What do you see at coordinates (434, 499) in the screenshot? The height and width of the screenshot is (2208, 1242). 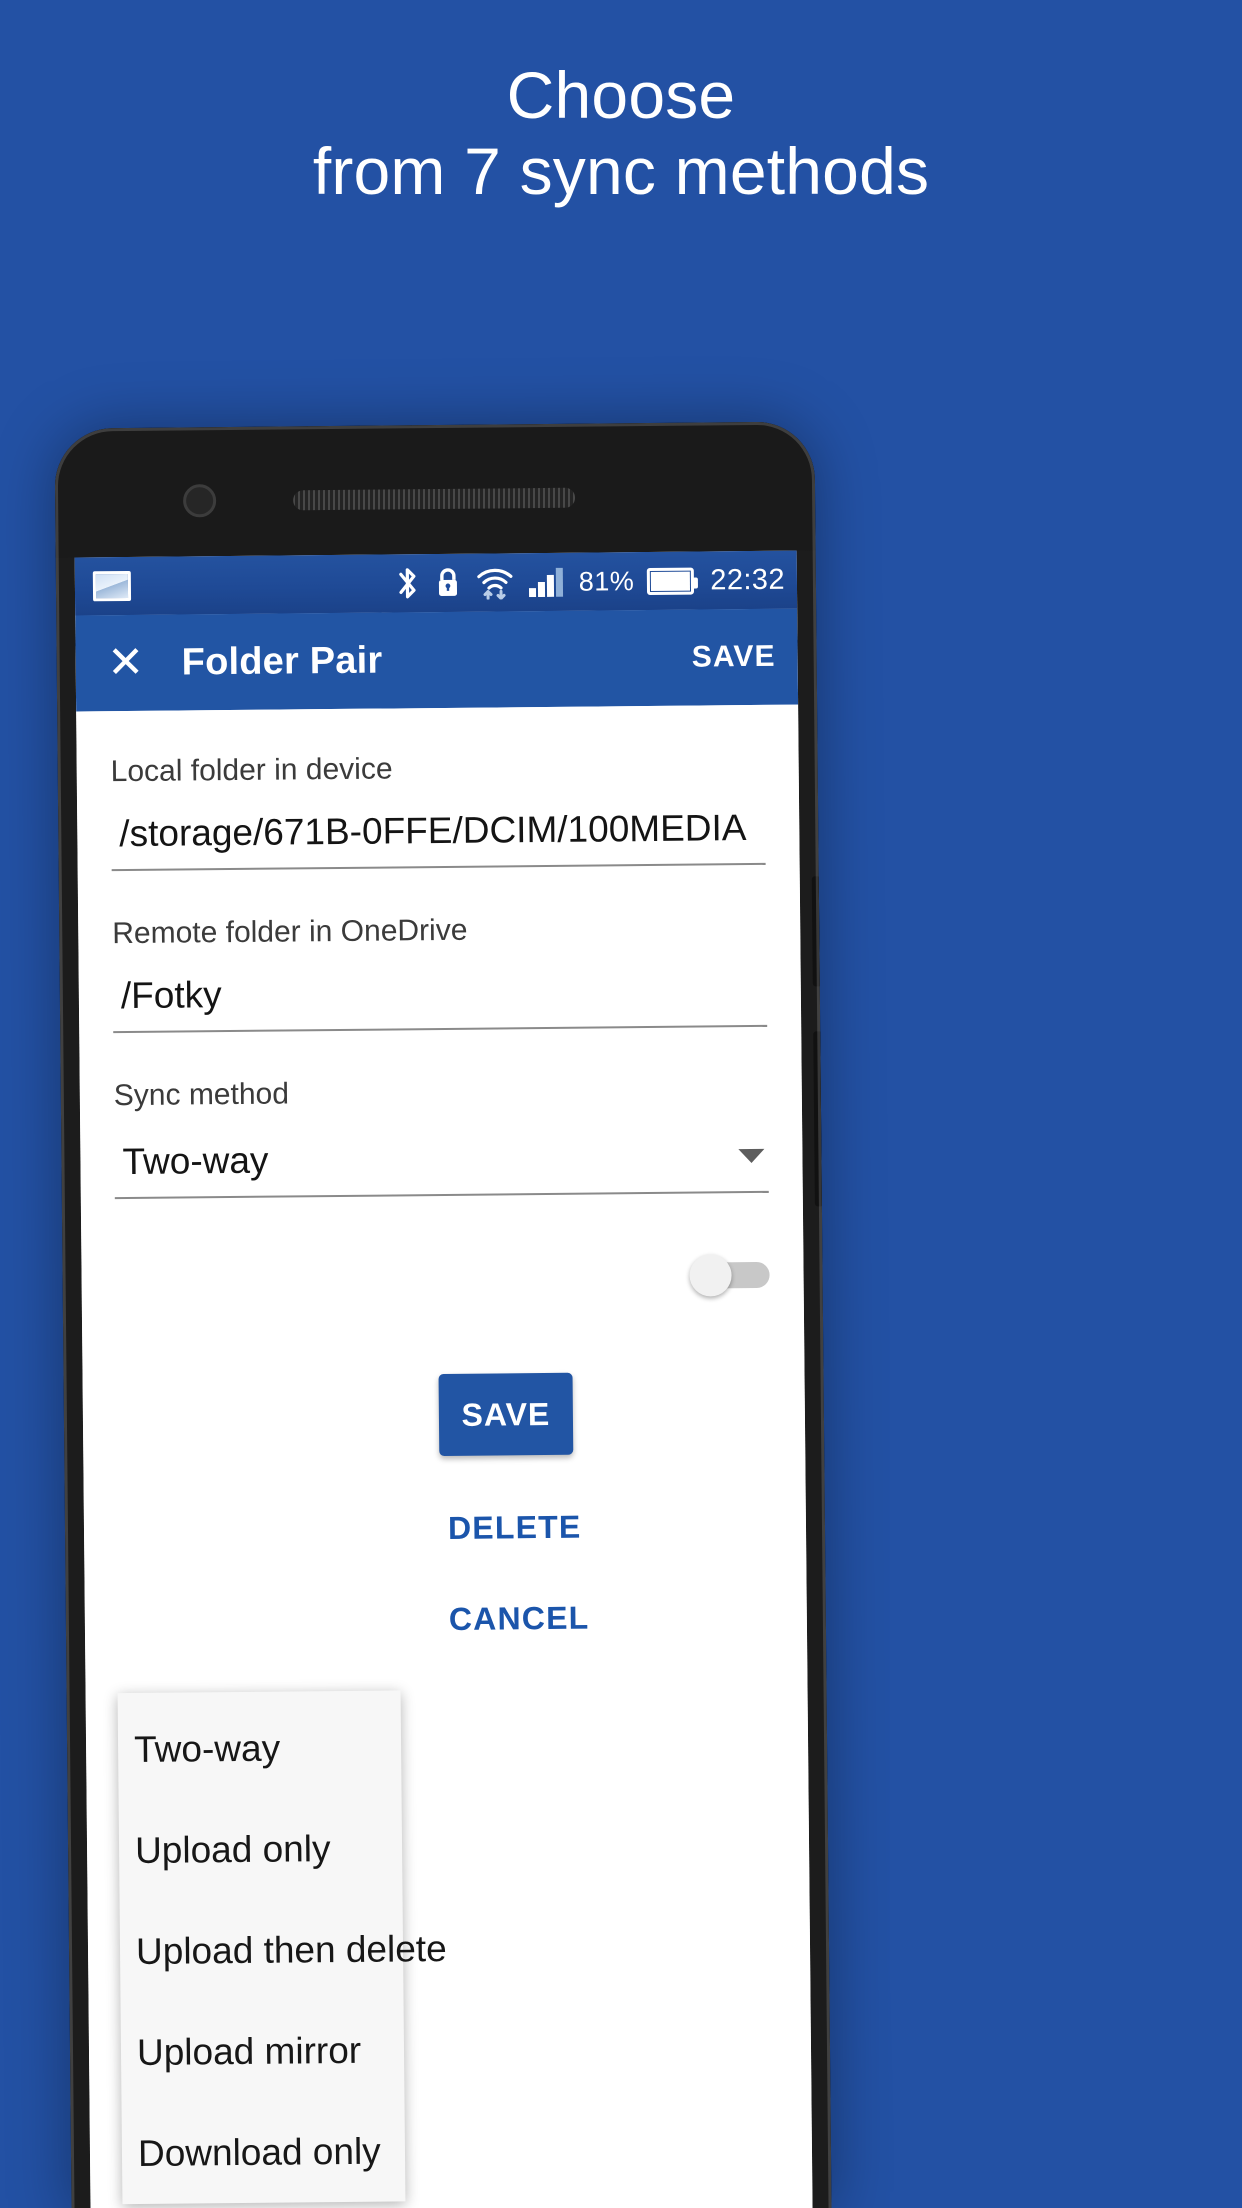 I see `earpiece-speaker-grille` at bounding box center [434, 499].